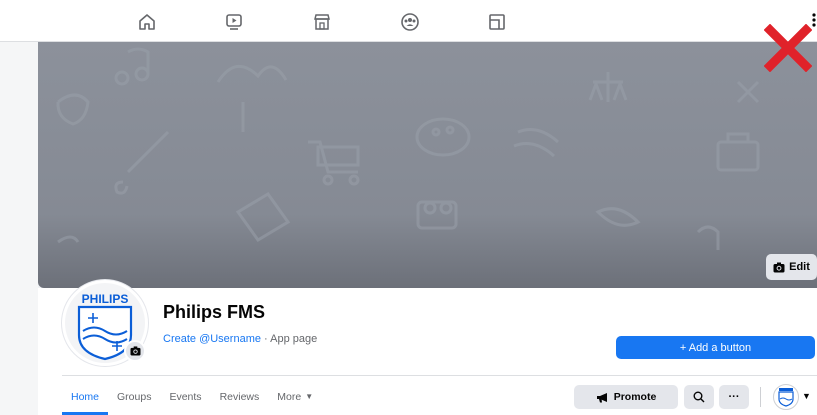 Image resolution: width=817 pixels, height=415 pixels. What do you see at coordinates (19, 228) in the screenshot?
I see `left-gutter` at bounding box center [19, 228].